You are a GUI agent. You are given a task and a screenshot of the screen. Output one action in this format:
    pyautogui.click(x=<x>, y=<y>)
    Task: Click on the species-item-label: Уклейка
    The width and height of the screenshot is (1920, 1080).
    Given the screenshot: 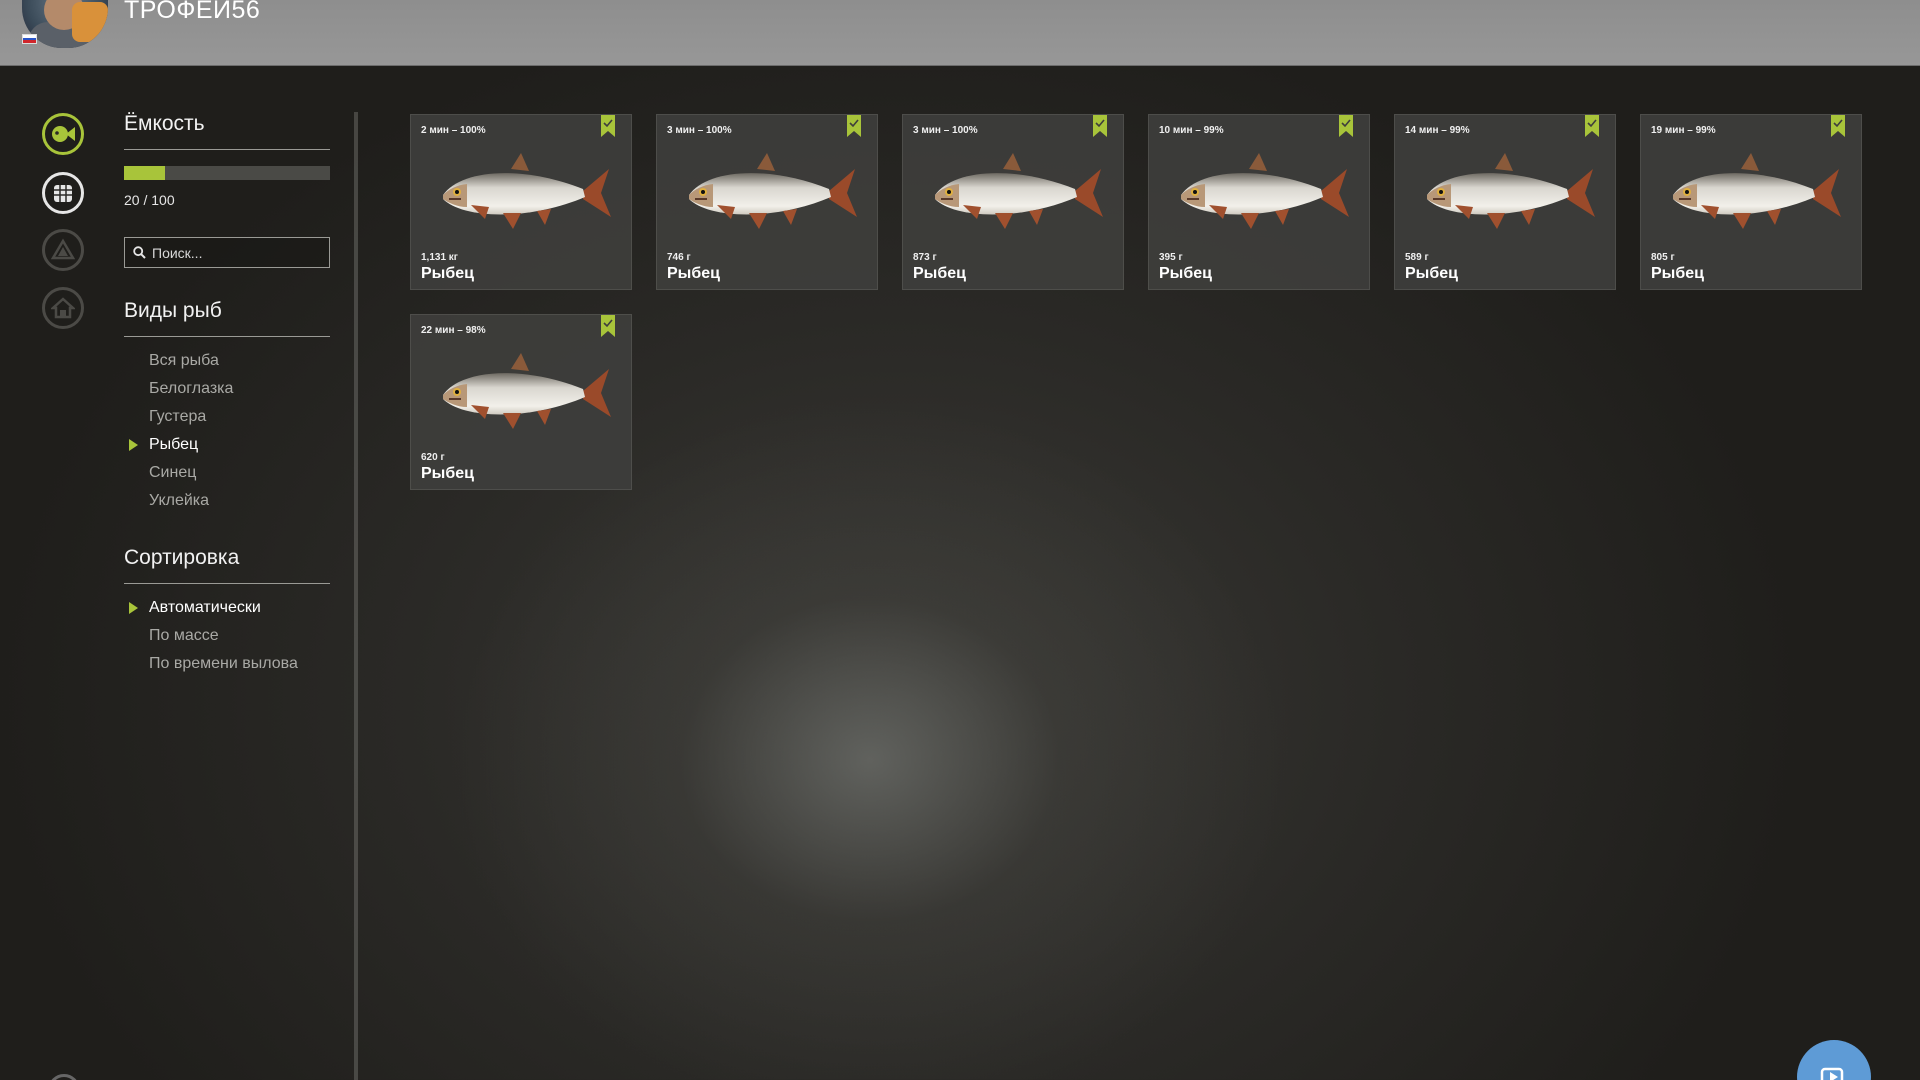 What is the action you would take?
    pyautogui.click(x=179, y=500)
    